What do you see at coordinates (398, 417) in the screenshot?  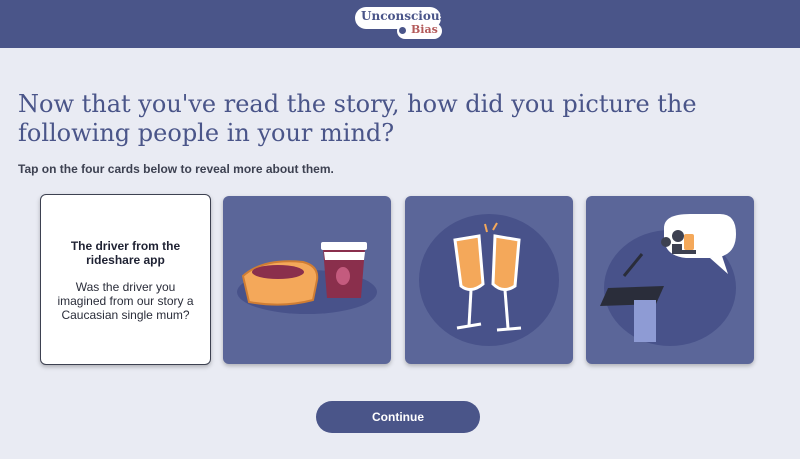 I see `continue-button: Continue` at bounding box center [398, 417].